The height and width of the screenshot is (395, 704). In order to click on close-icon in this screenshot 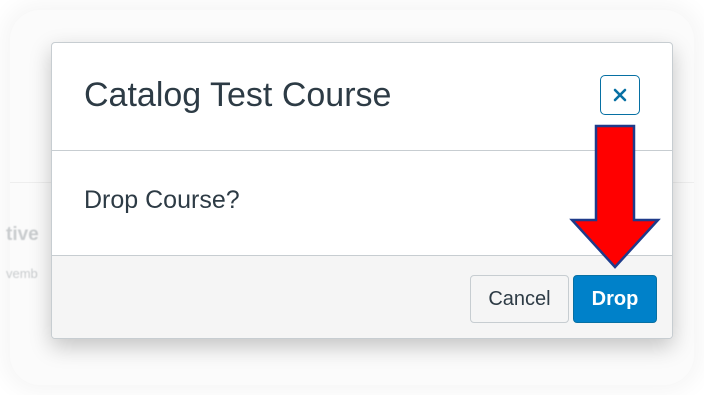, I will do `click(620, 95)`.